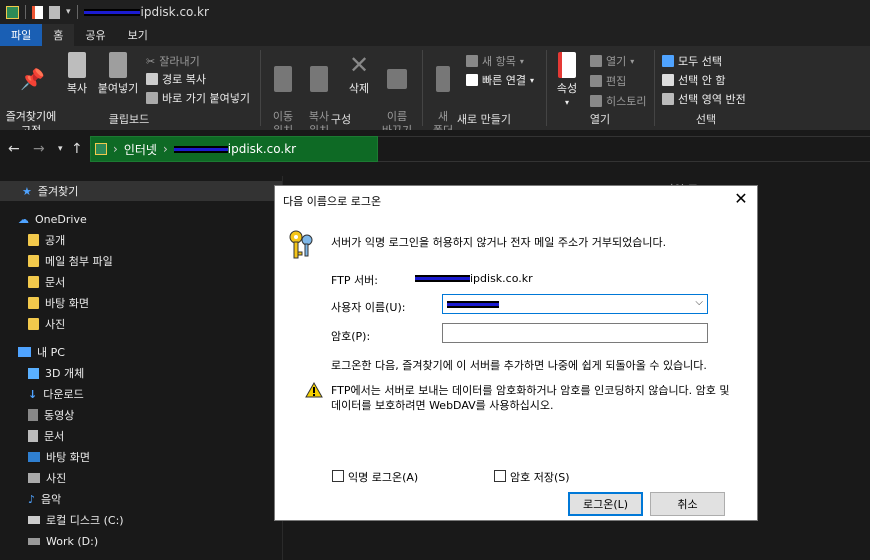 The width and height of the screenshot is (870, 560). What do you see at coordinates (338, 476) in the screenshot?
I see `anonymous-logon-checkbox` at bounding box center [338, 476].